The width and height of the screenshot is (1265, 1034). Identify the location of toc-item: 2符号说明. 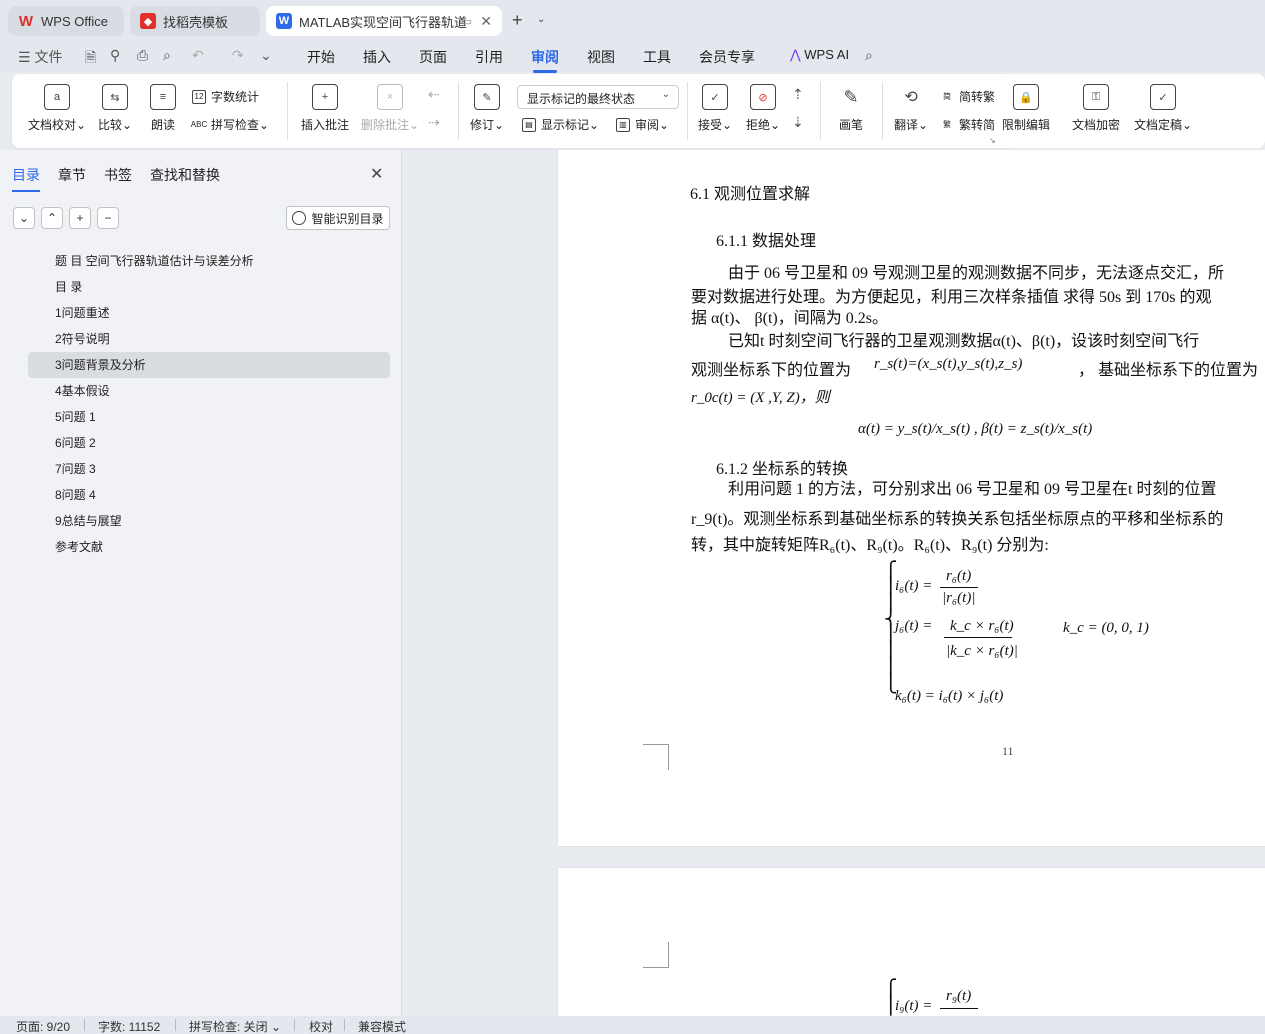
(209, 339).